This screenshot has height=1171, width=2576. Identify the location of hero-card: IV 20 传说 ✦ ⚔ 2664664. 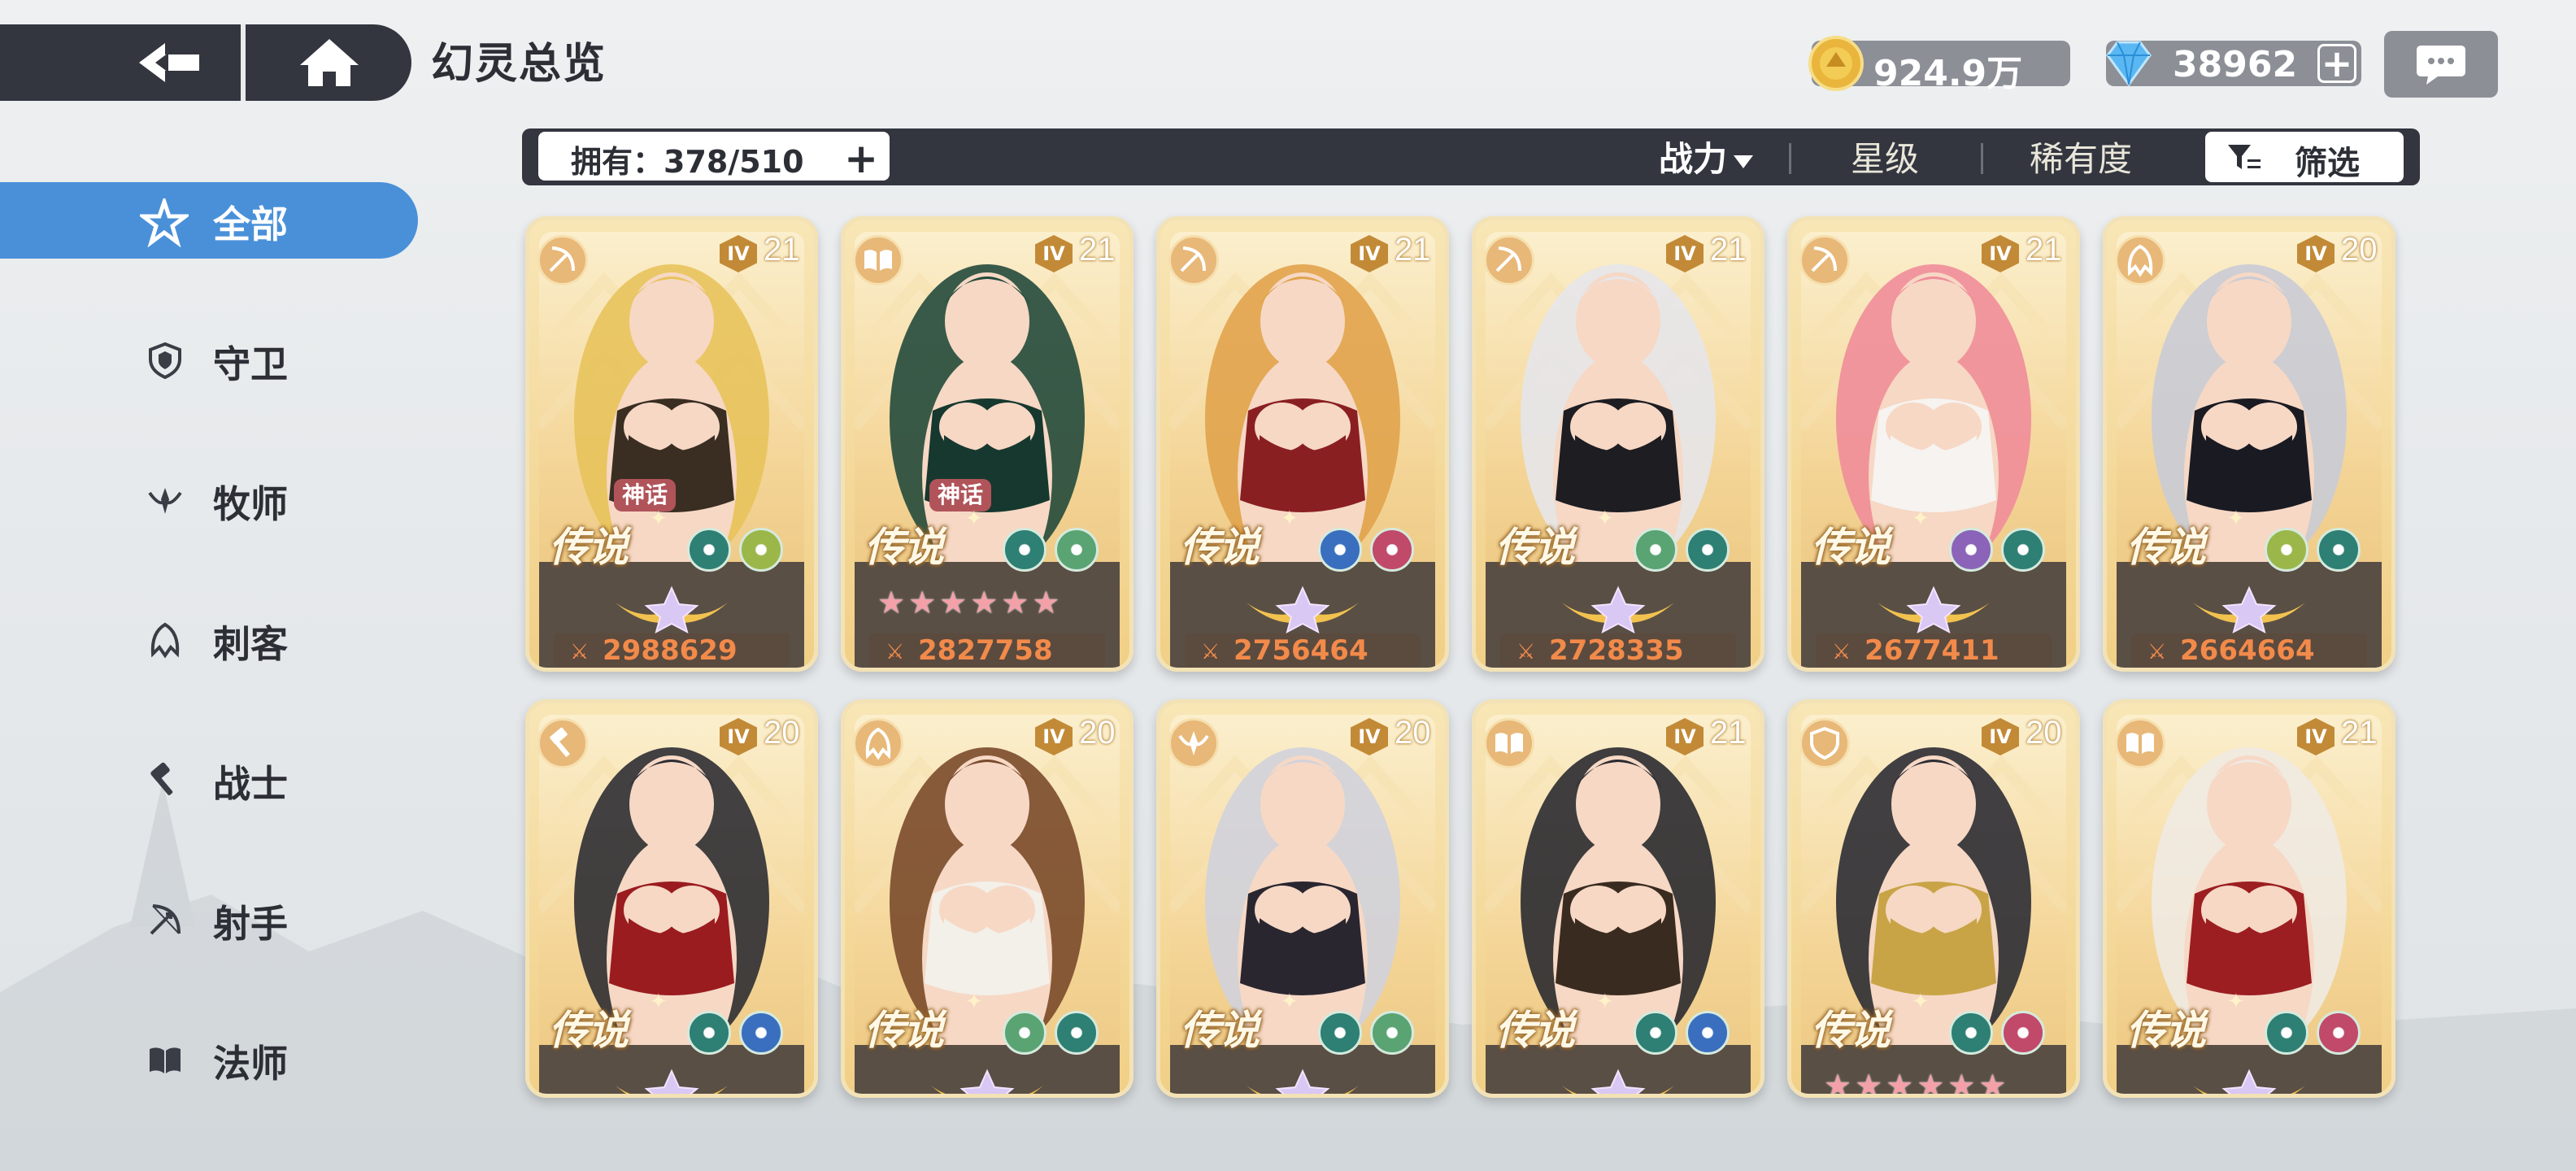
(2249, 444).